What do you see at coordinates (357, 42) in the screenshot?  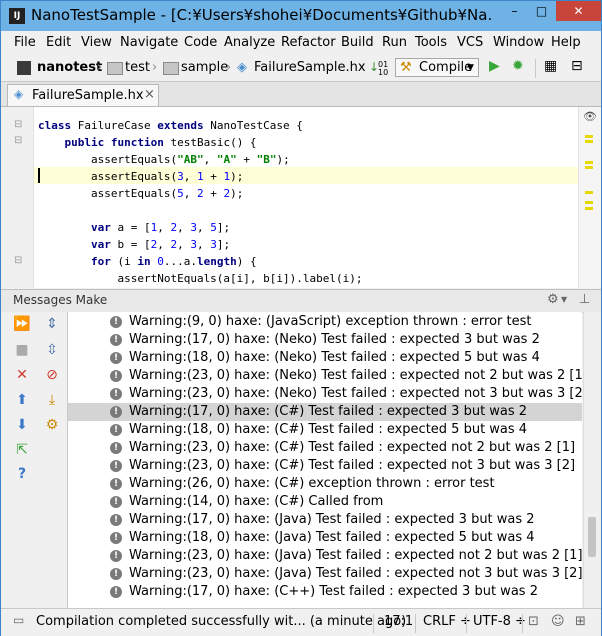 I see `menu-build: Build` at bounding box center [357, 42].